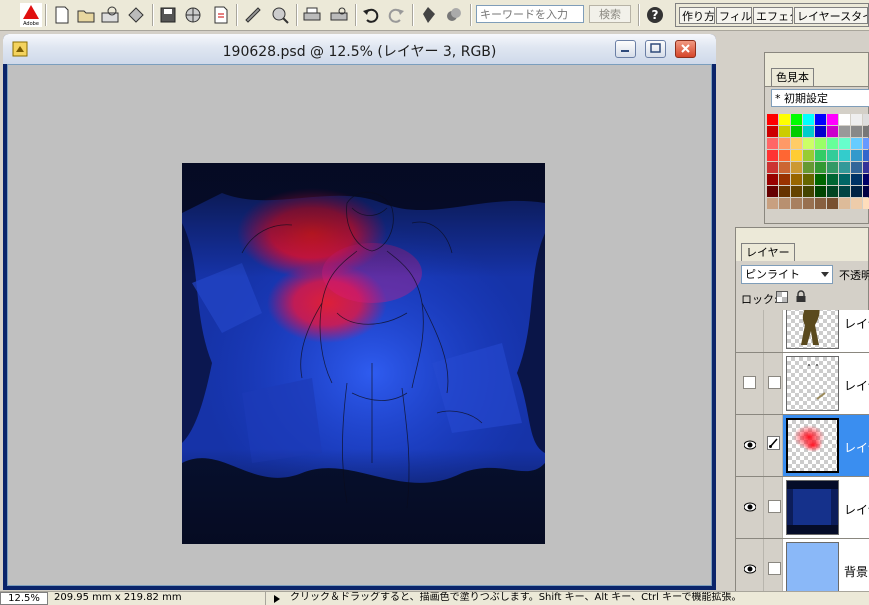  Describe the element at coordinates (158, 598) in the screenshot. I see `document-size: 209.95 mm x 219.82 mm` at that location.